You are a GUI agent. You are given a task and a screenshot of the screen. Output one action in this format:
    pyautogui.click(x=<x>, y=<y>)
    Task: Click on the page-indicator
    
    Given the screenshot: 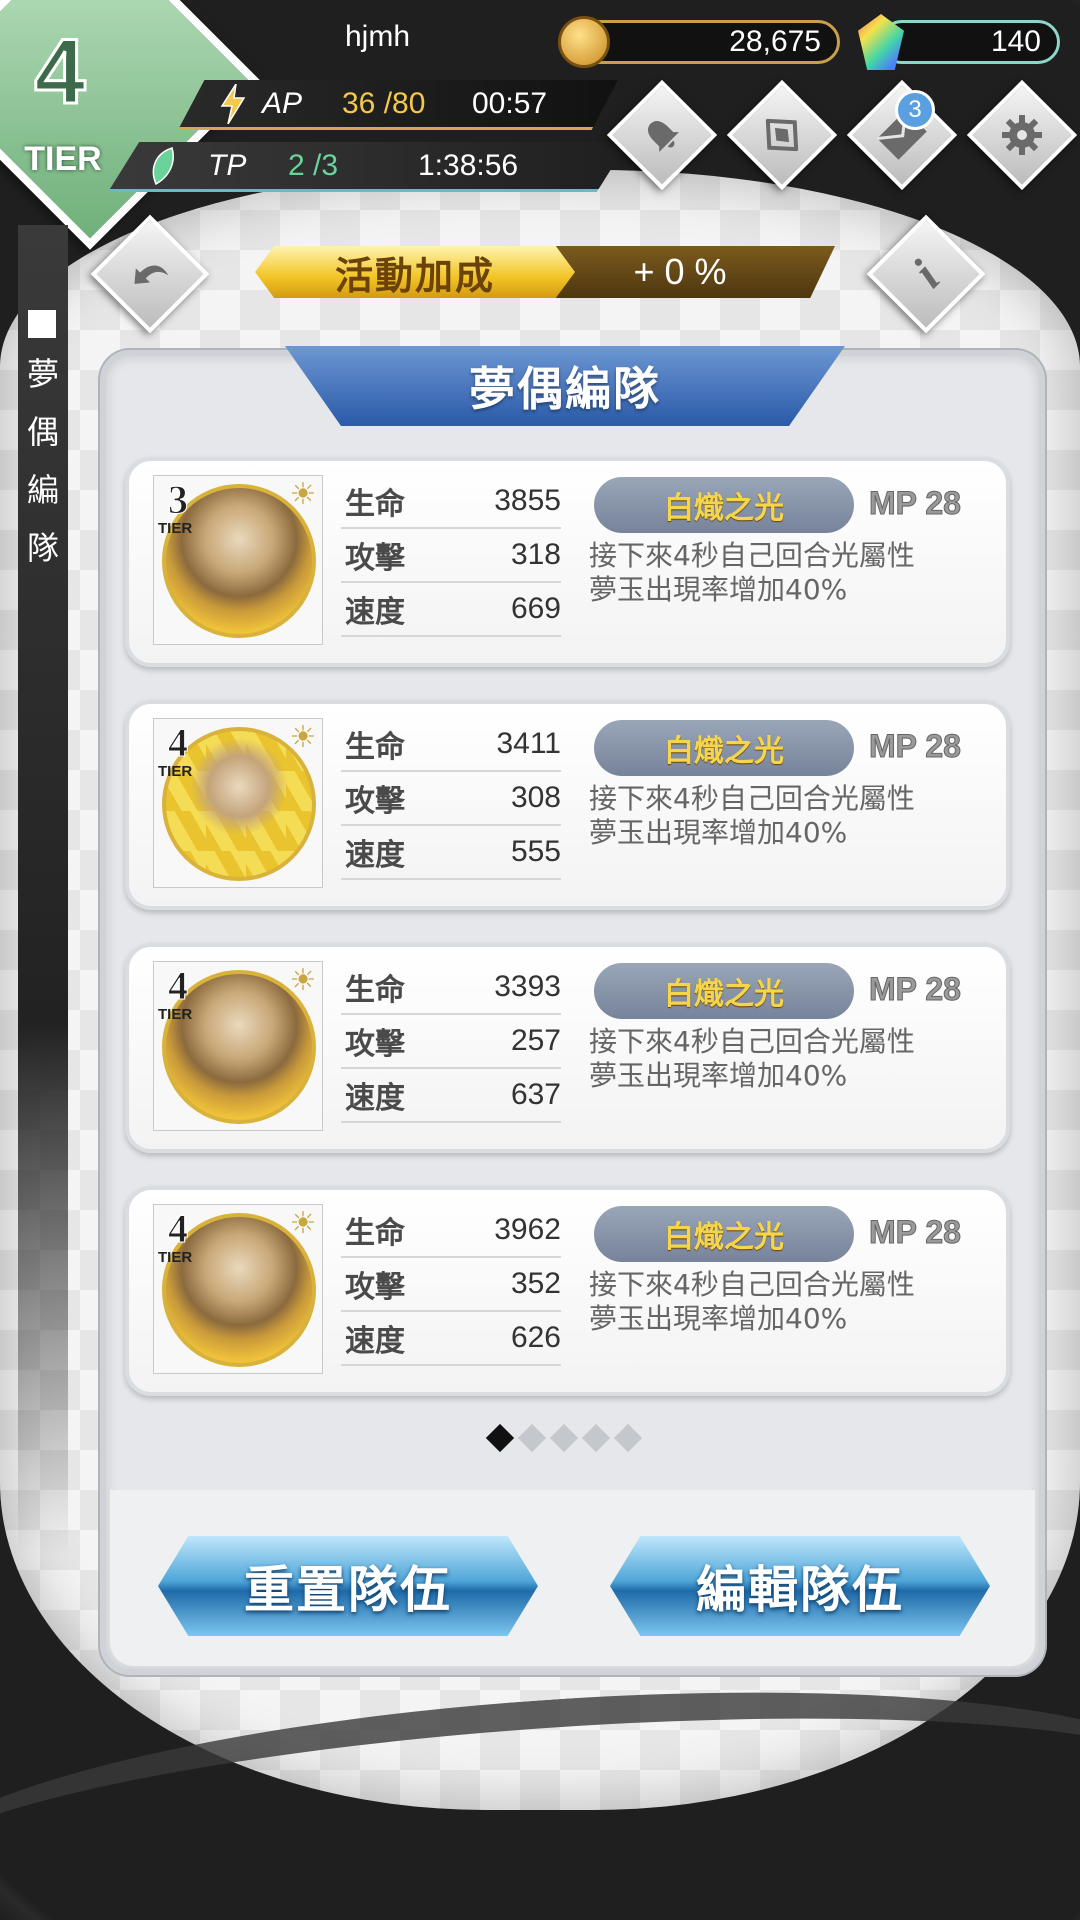 What is the action you would take?
    pyautogui.click(x=564, y=1438)
    